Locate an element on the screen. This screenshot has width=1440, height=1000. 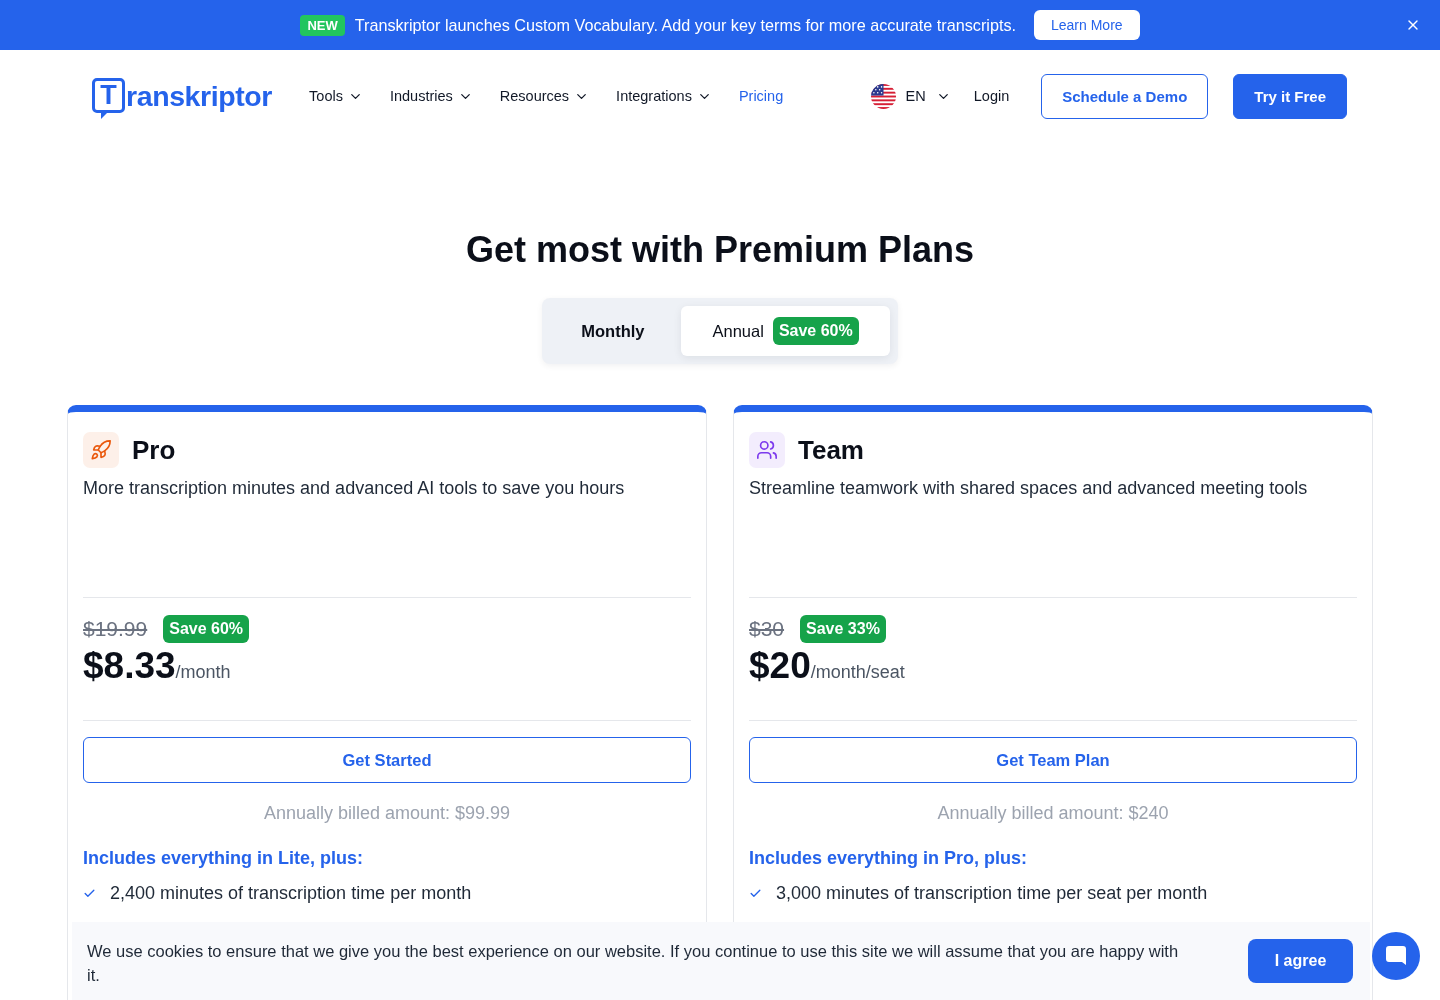
flag-icon is located at coordinates (883, 96).